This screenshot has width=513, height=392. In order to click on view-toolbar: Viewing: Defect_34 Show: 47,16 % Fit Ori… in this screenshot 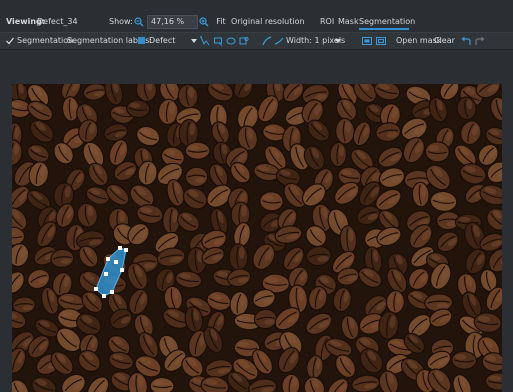, I will do `click(256, 22)`.